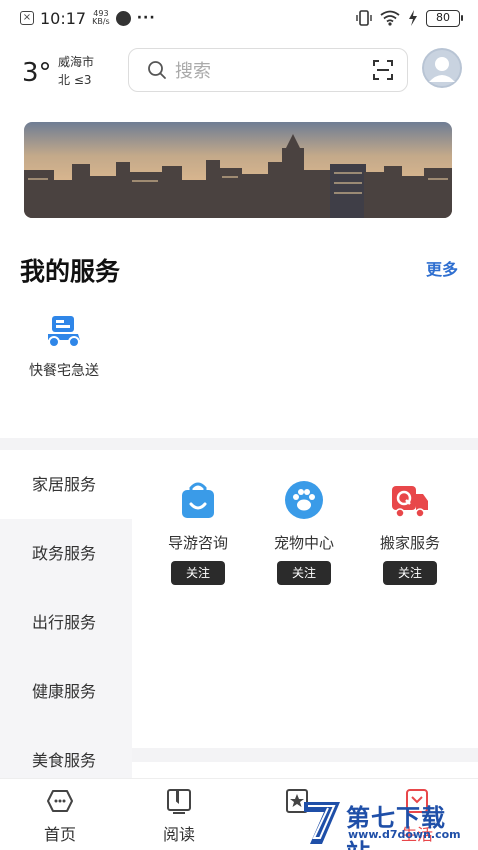 This screenshot has height=850, width=478. Describe the element at coordinates (197, 543) in the screenshot. I see `tile-name: 导游咨询` at that location.